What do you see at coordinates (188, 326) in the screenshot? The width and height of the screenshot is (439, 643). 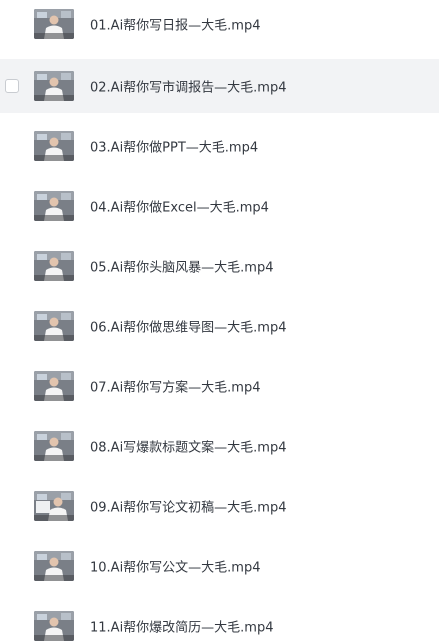 I see `file-name: 06.Ai帮你做思维导图—大毛.mp4` at bounding box center [188, 326].